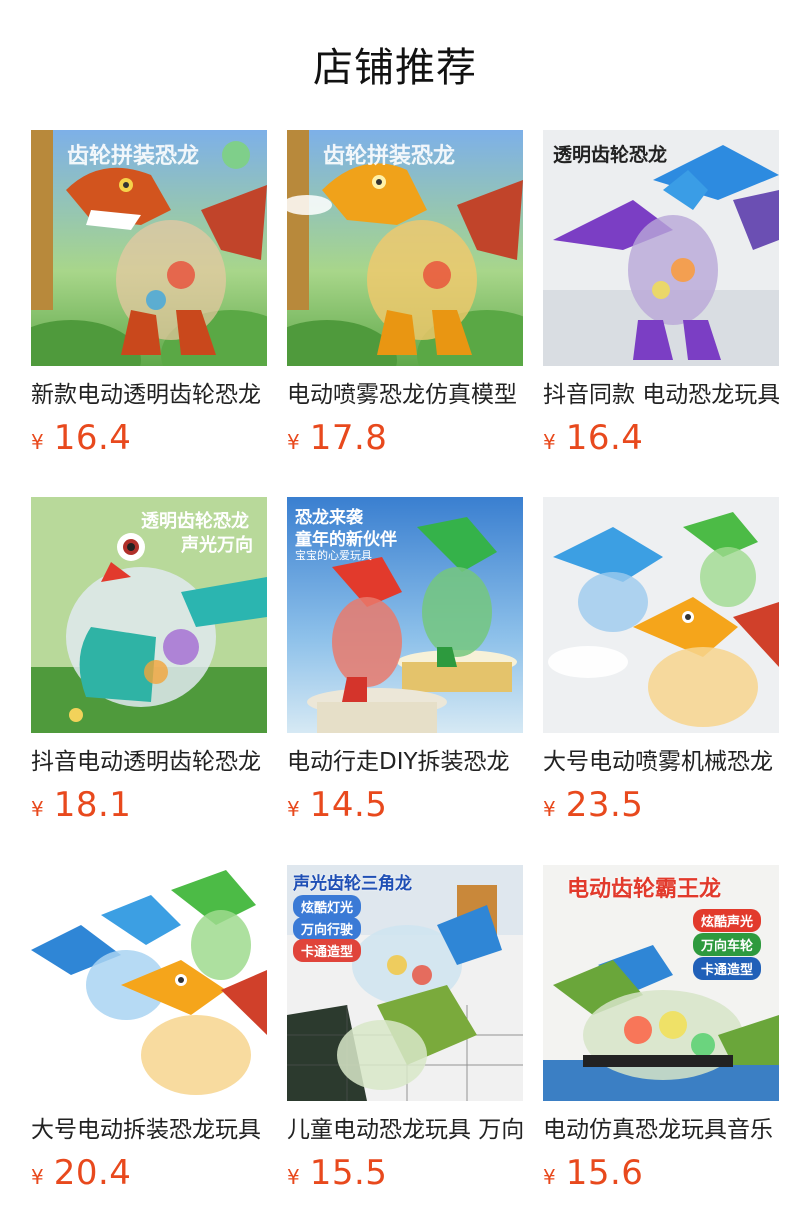  Describe the element at coordinates (604, 1173) in the screenshot. I see `price-value: 15.6` at that location.